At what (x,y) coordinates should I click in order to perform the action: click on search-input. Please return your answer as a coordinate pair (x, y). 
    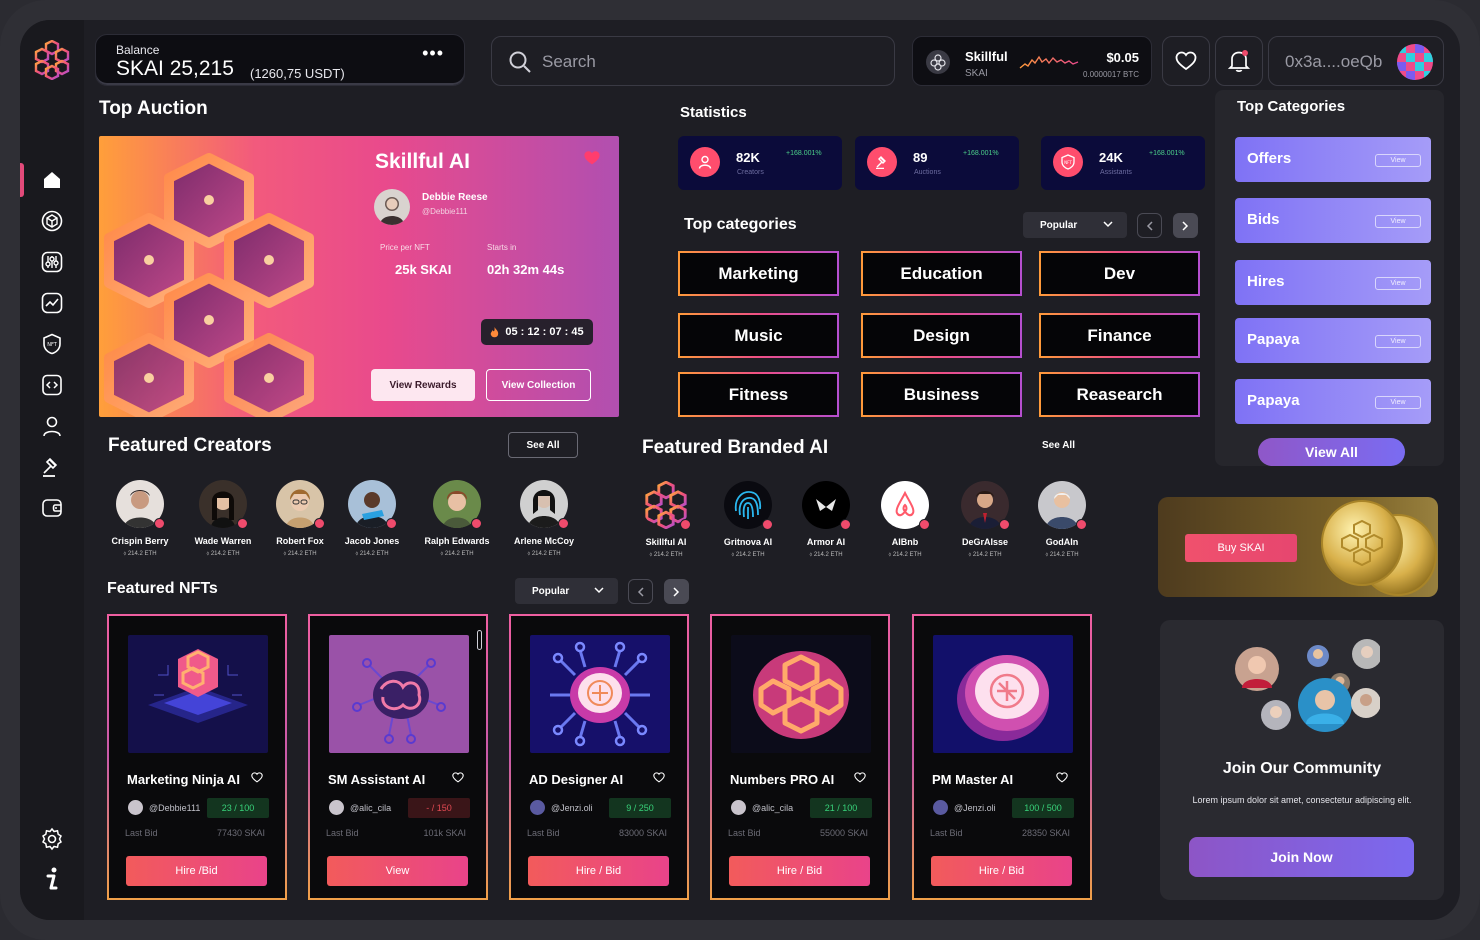
    Looking at the image, I should click on (707, 62).